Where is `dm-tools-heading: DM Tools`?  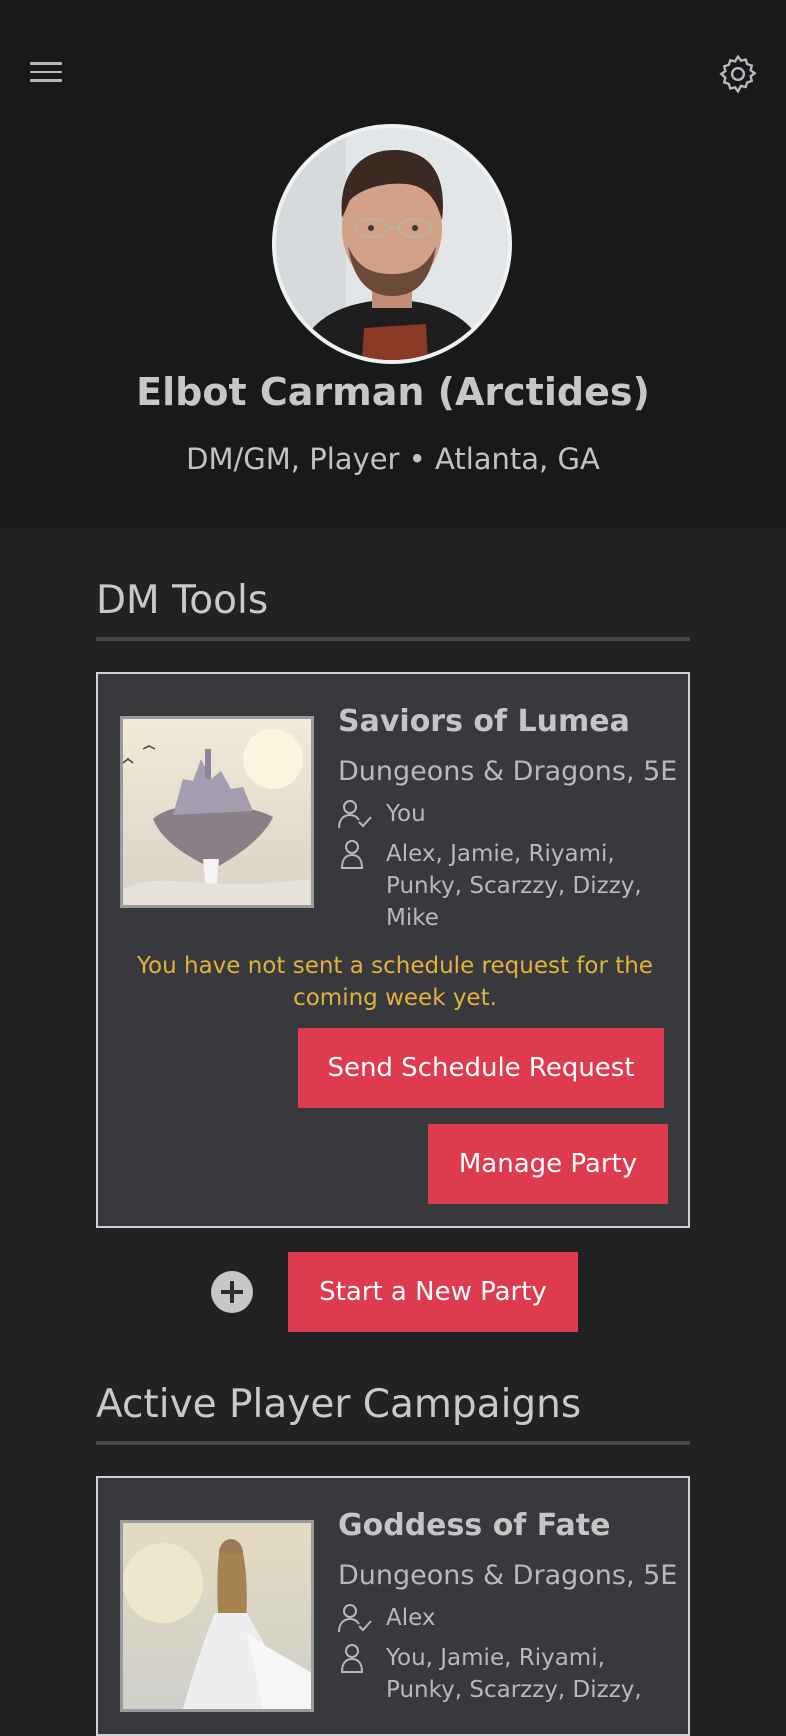 dm-tools-heading: DM Tools is located at coordinates (393, 609).